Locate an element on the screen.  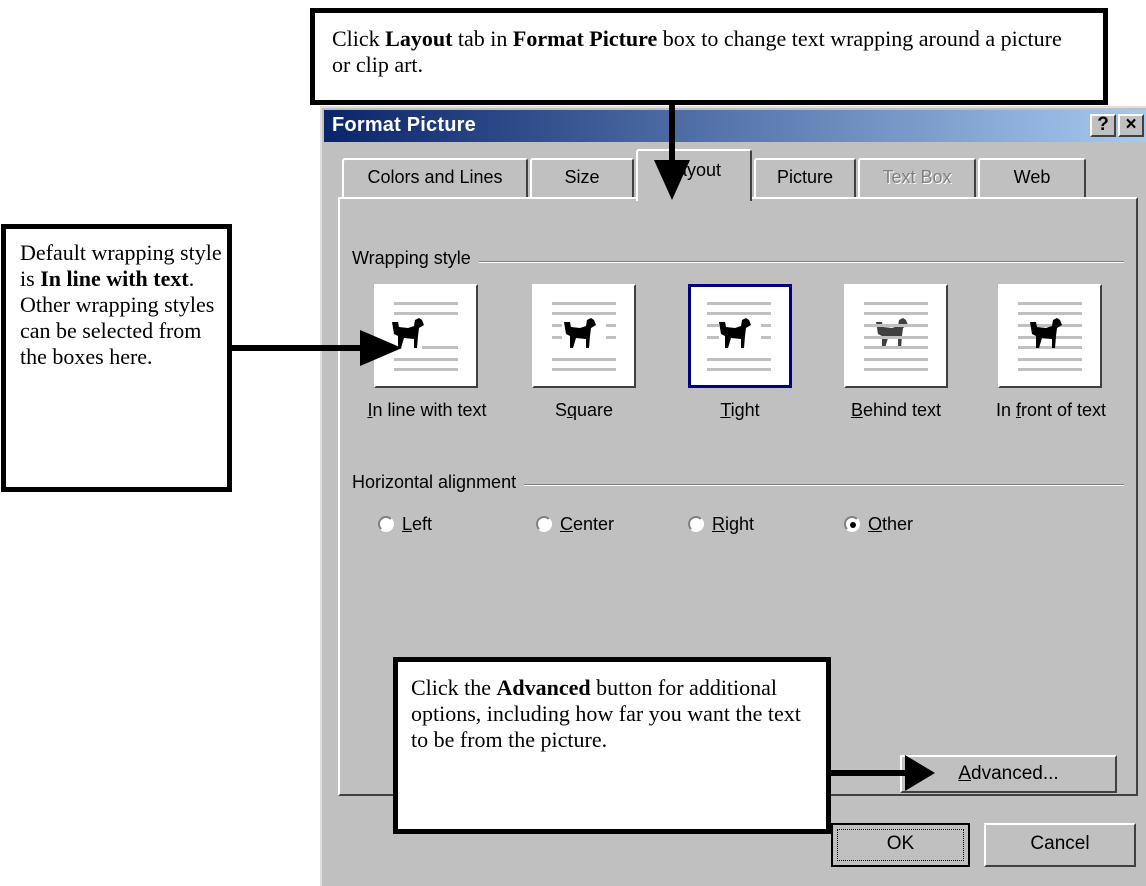
tab-label: Web is located at coordinates (1032, 177).